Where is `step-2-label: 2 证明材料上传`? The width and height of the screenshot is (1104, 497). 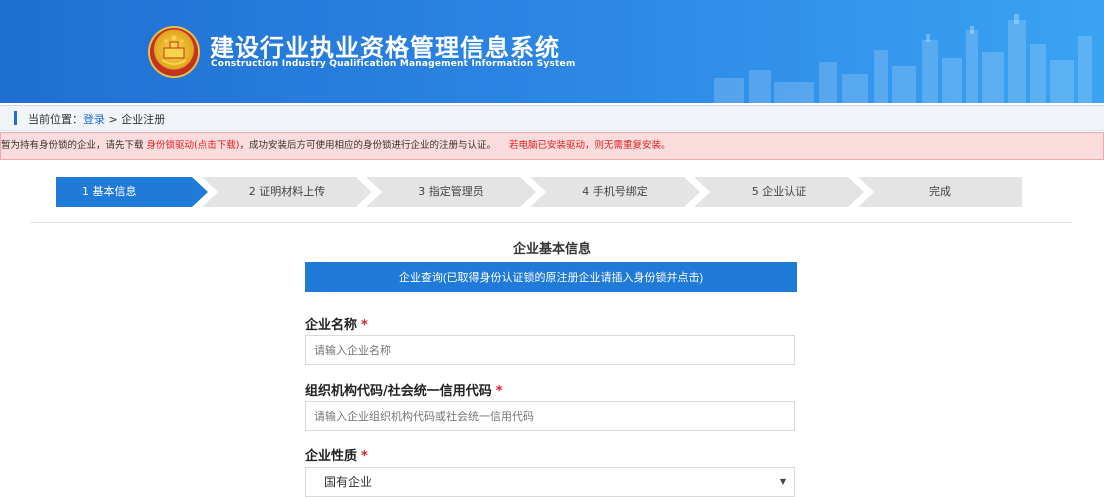
step-2-label: 2 证明材料上传 is located at coordinates (287, 191).